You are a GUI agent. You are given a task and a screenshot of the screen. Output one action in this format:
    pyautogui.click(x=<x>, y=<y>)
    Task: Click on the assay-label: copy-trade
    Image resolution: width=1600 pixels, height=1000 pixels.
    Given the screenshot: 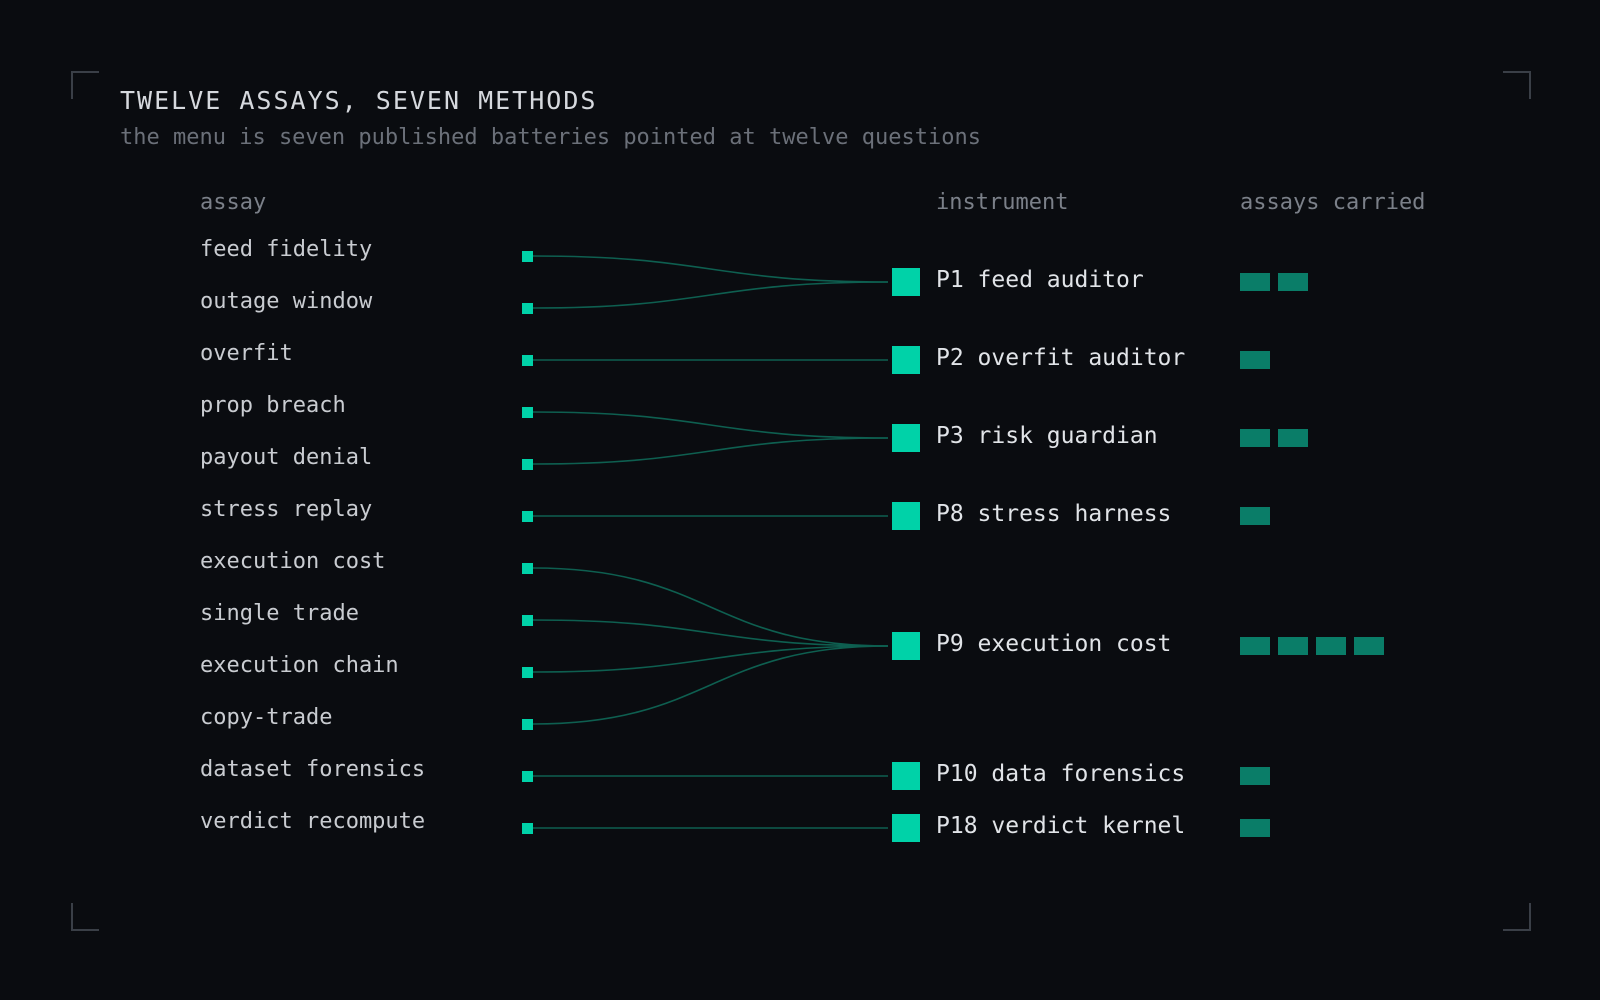 What is the action you would take?
    pyautogui.click(x=266, y=717)
    